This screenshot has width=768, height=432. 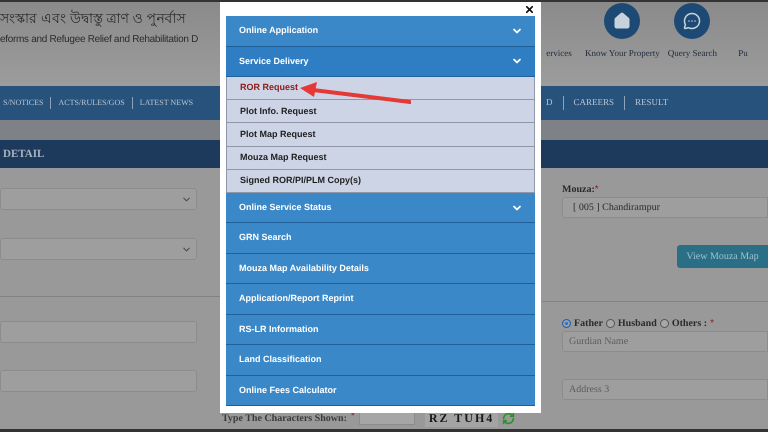 I want to click on header-link: Know Your Property, so click(x=622, y=53).